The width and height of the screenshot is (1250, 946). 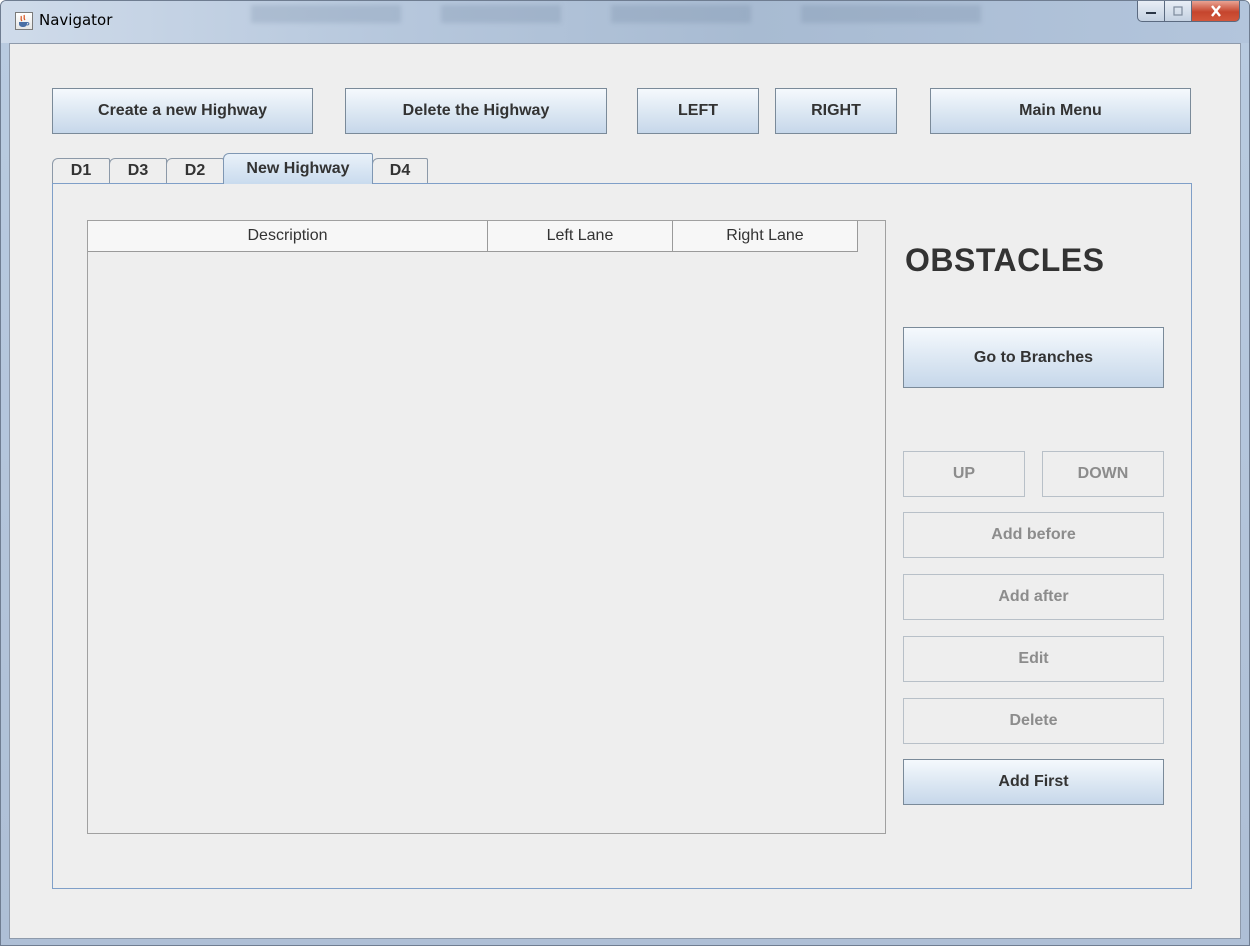 What do you see at coordinates (1033, 721) in the screenshot?
I see `delete-obstacle-button: Delete` at bounding box center [1033, 721].